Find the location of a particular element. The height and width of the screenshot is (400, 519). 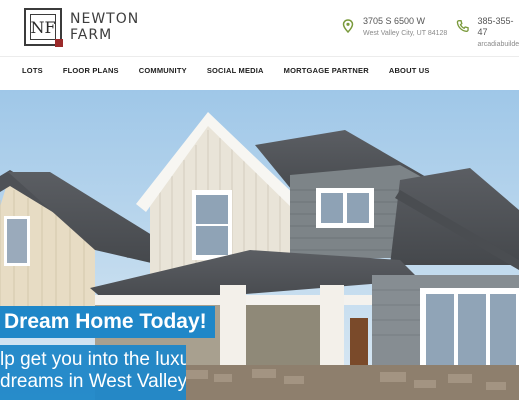

logo-wordmark: NEWTON FARM is located at coordinates (104, 27).